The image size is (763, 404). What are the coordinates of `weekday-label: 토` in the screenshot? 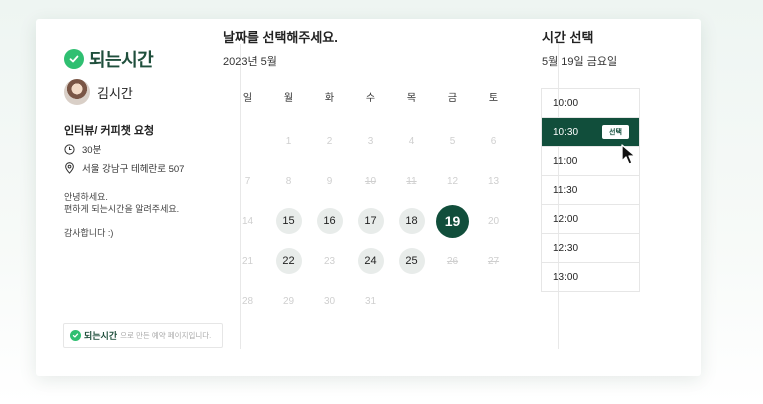 It's located at (493, 98).